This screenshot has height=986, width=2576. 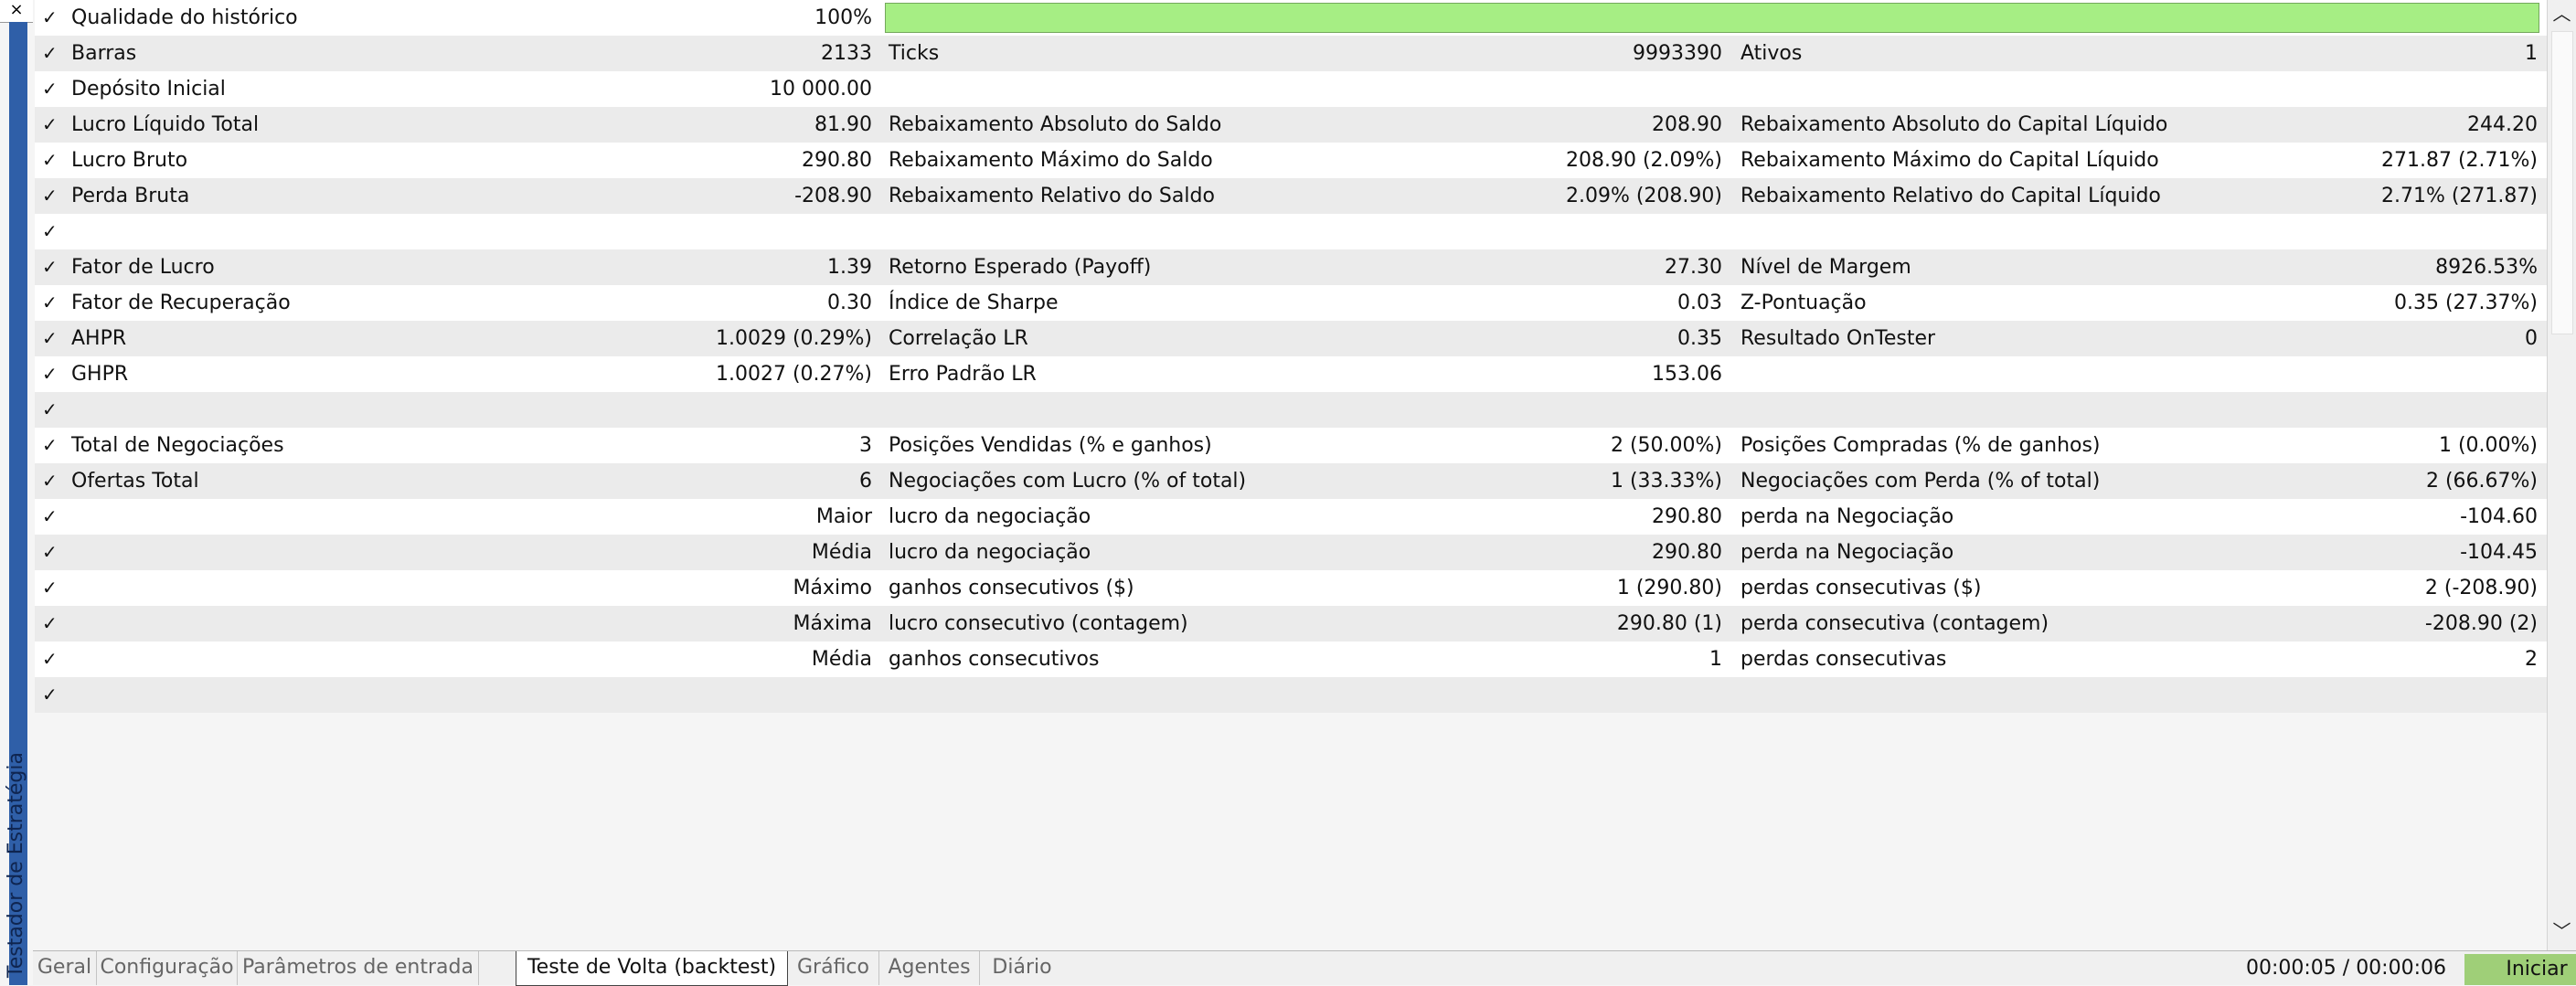 I want to click on metric-label: Nível de Margem, so click(x=1825, y=267).